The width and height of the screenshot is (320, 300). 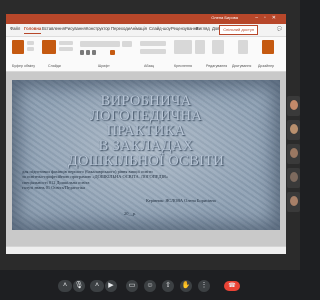 What do you see at coordinates (15, 28) in the screenshot?
I see `tab-file: Файл` at bounding box center [15, 28].